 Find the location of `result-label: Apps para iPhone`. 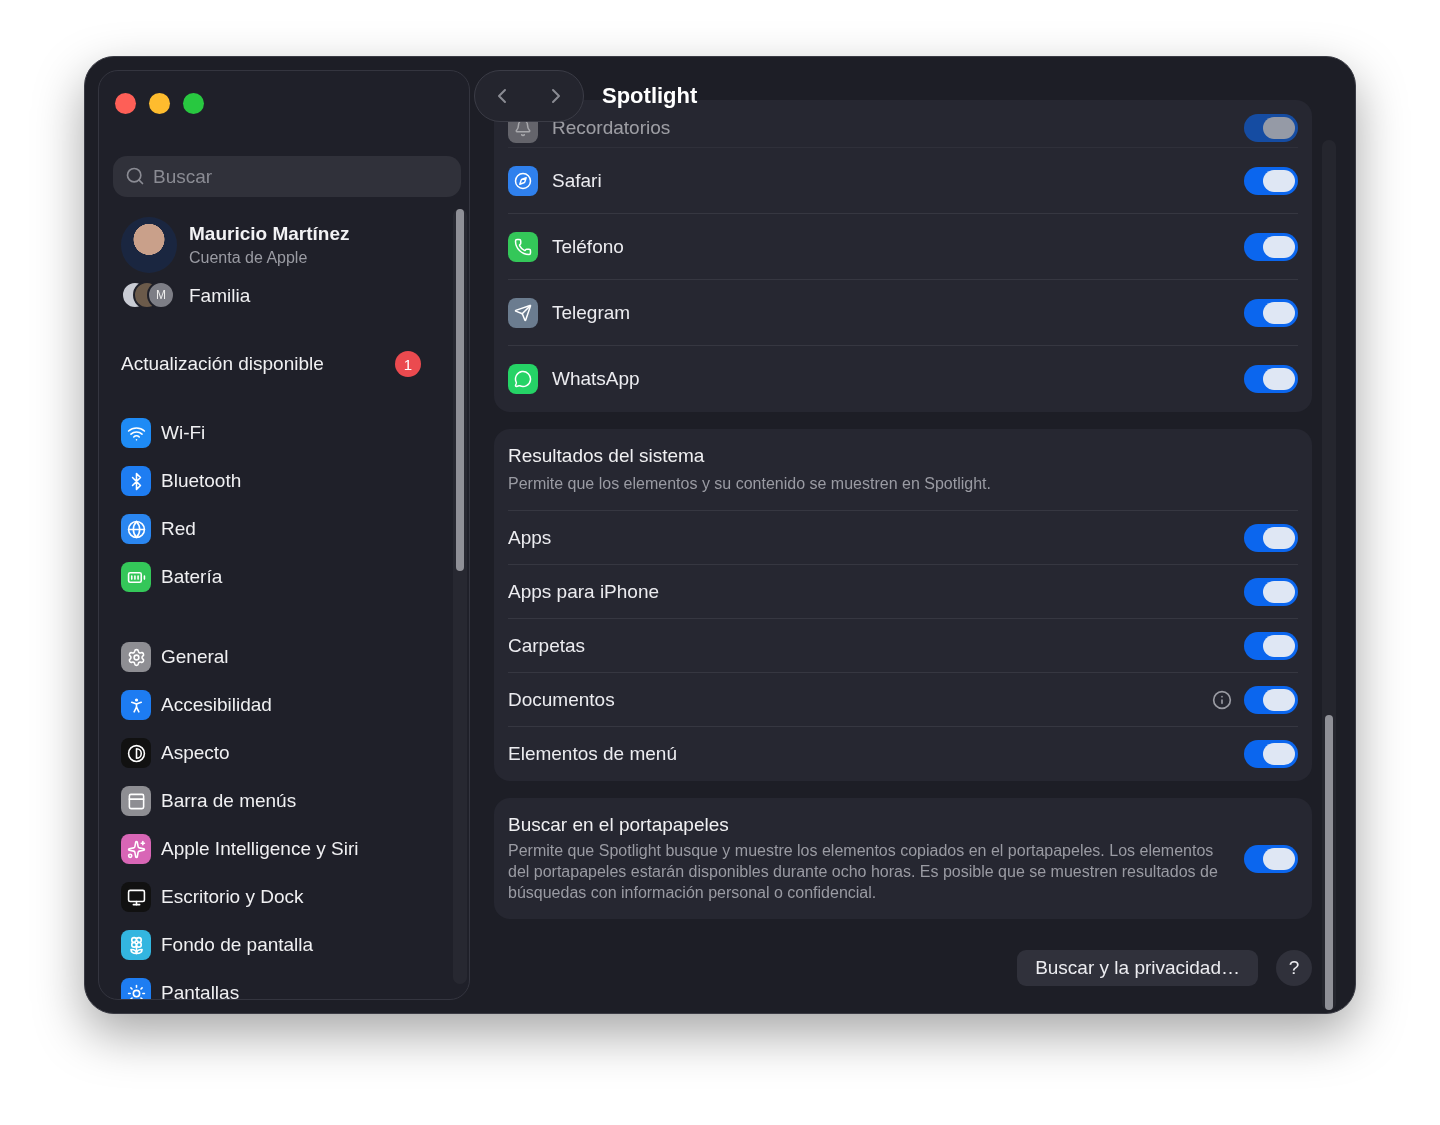

result-label: Apps para iPhone is located at coordinates (584, 591).